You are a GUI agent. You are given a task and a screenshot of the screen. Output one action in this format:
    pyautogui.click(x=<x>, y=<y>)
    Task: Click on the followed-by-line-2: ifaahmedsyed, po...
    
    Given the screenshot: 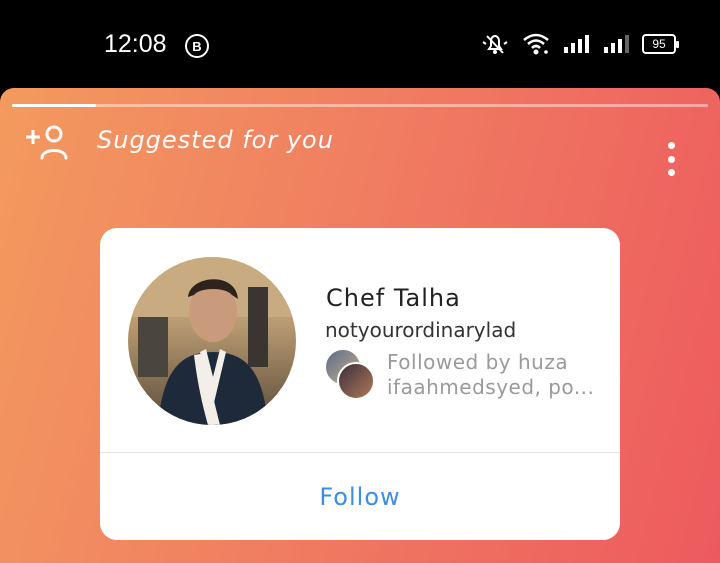 What is the action you would take?
    pyautogui.click(x=491, y=387)
    